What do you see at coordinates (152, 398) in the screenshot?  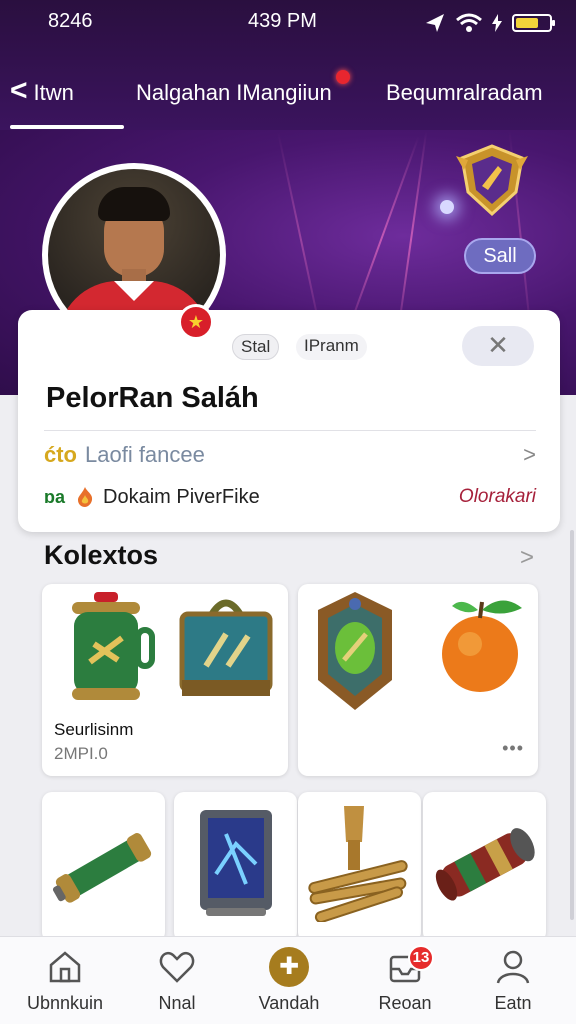 I see `player-name: PelorRan Saláh` at bounding box center [152, 398].